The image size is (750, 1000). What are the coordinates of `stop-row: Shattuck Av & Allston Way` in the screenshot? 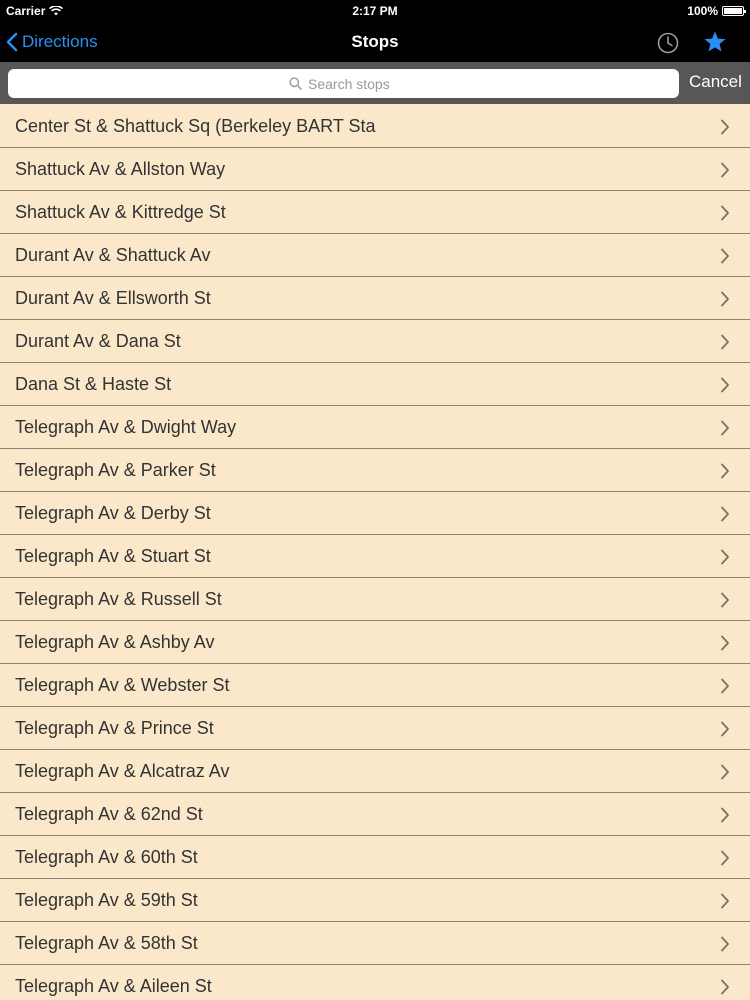 It's located at (375, 169).